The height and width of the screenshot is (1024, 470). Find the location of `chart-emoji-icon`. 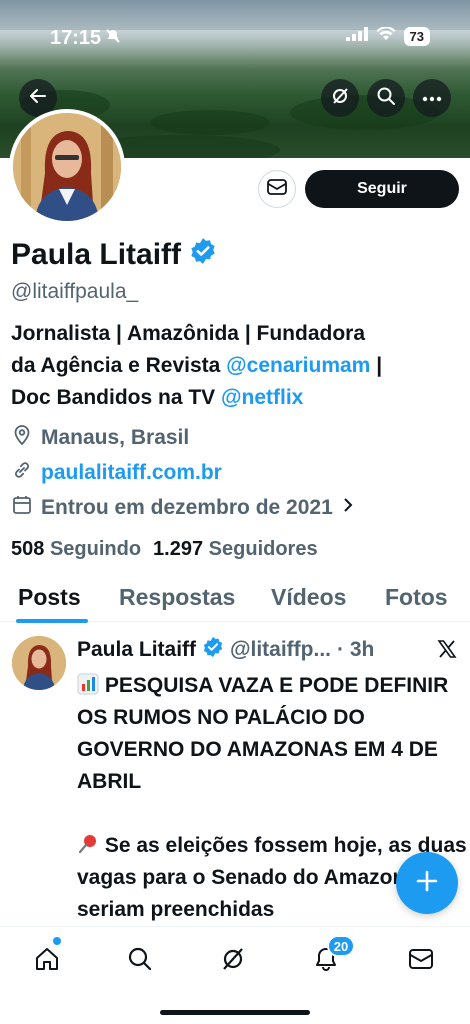

chart-emoji-icon is located at coordinates (88, 685).